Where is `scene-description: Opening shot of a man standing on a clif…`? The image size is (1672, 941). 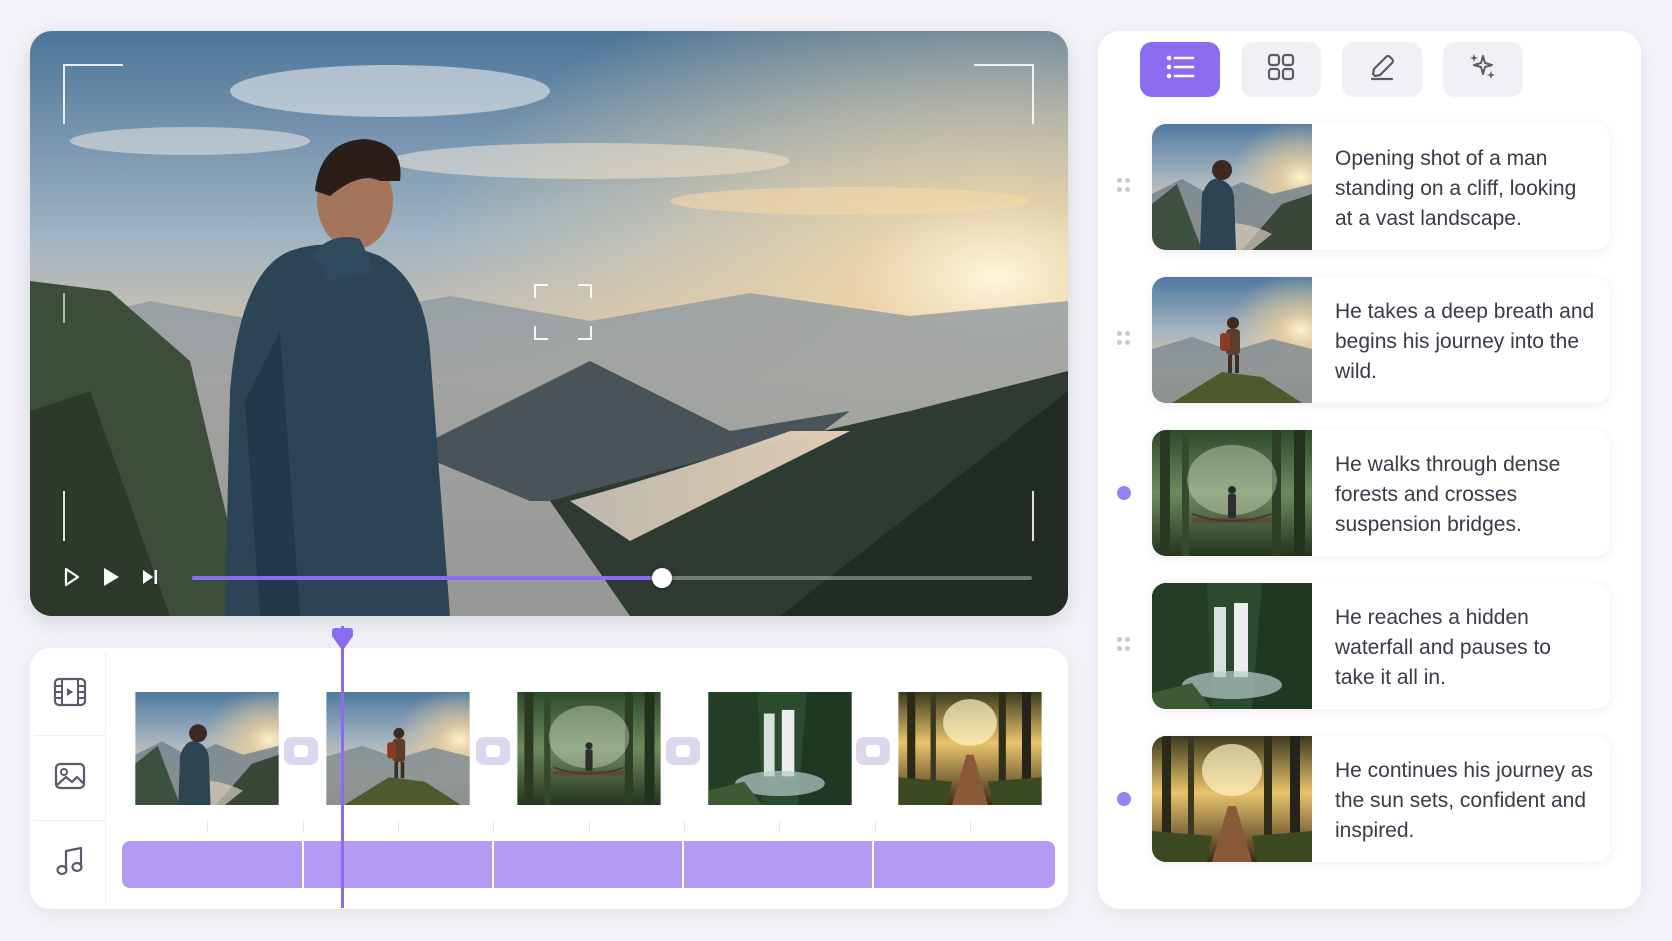
scene-description: Opening shot of a man standing on a clif… is located at coordinates (1456, 188).